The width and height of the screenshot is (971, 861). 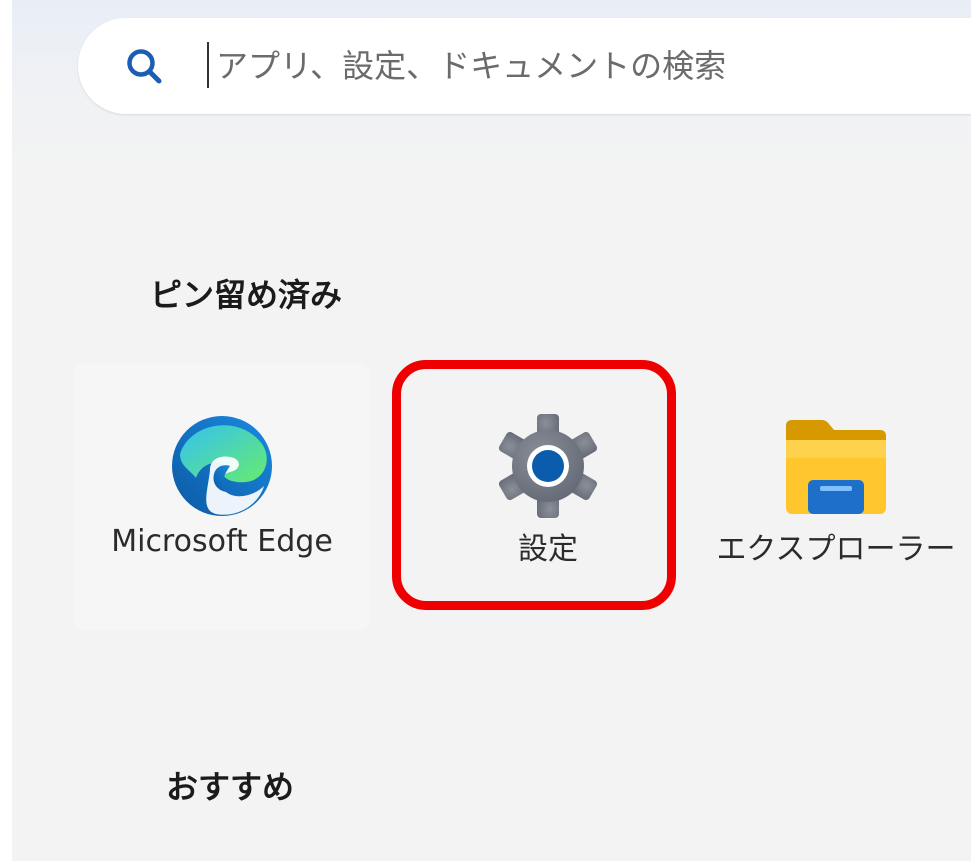 I want to click on search-icon, so click(x=144, y=66).